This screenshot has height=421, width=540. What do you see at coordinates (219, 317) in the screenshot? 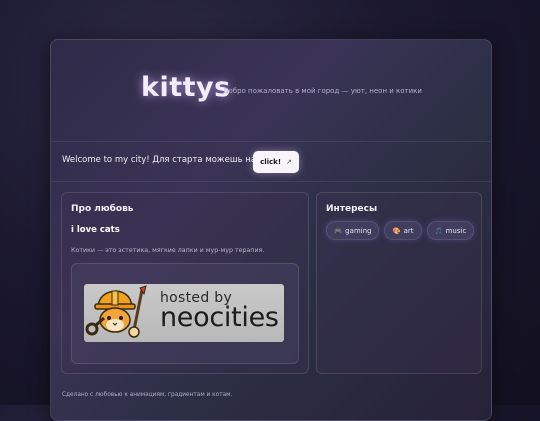
I see `badge-line2: neocities` at bounding box center [219, 317].